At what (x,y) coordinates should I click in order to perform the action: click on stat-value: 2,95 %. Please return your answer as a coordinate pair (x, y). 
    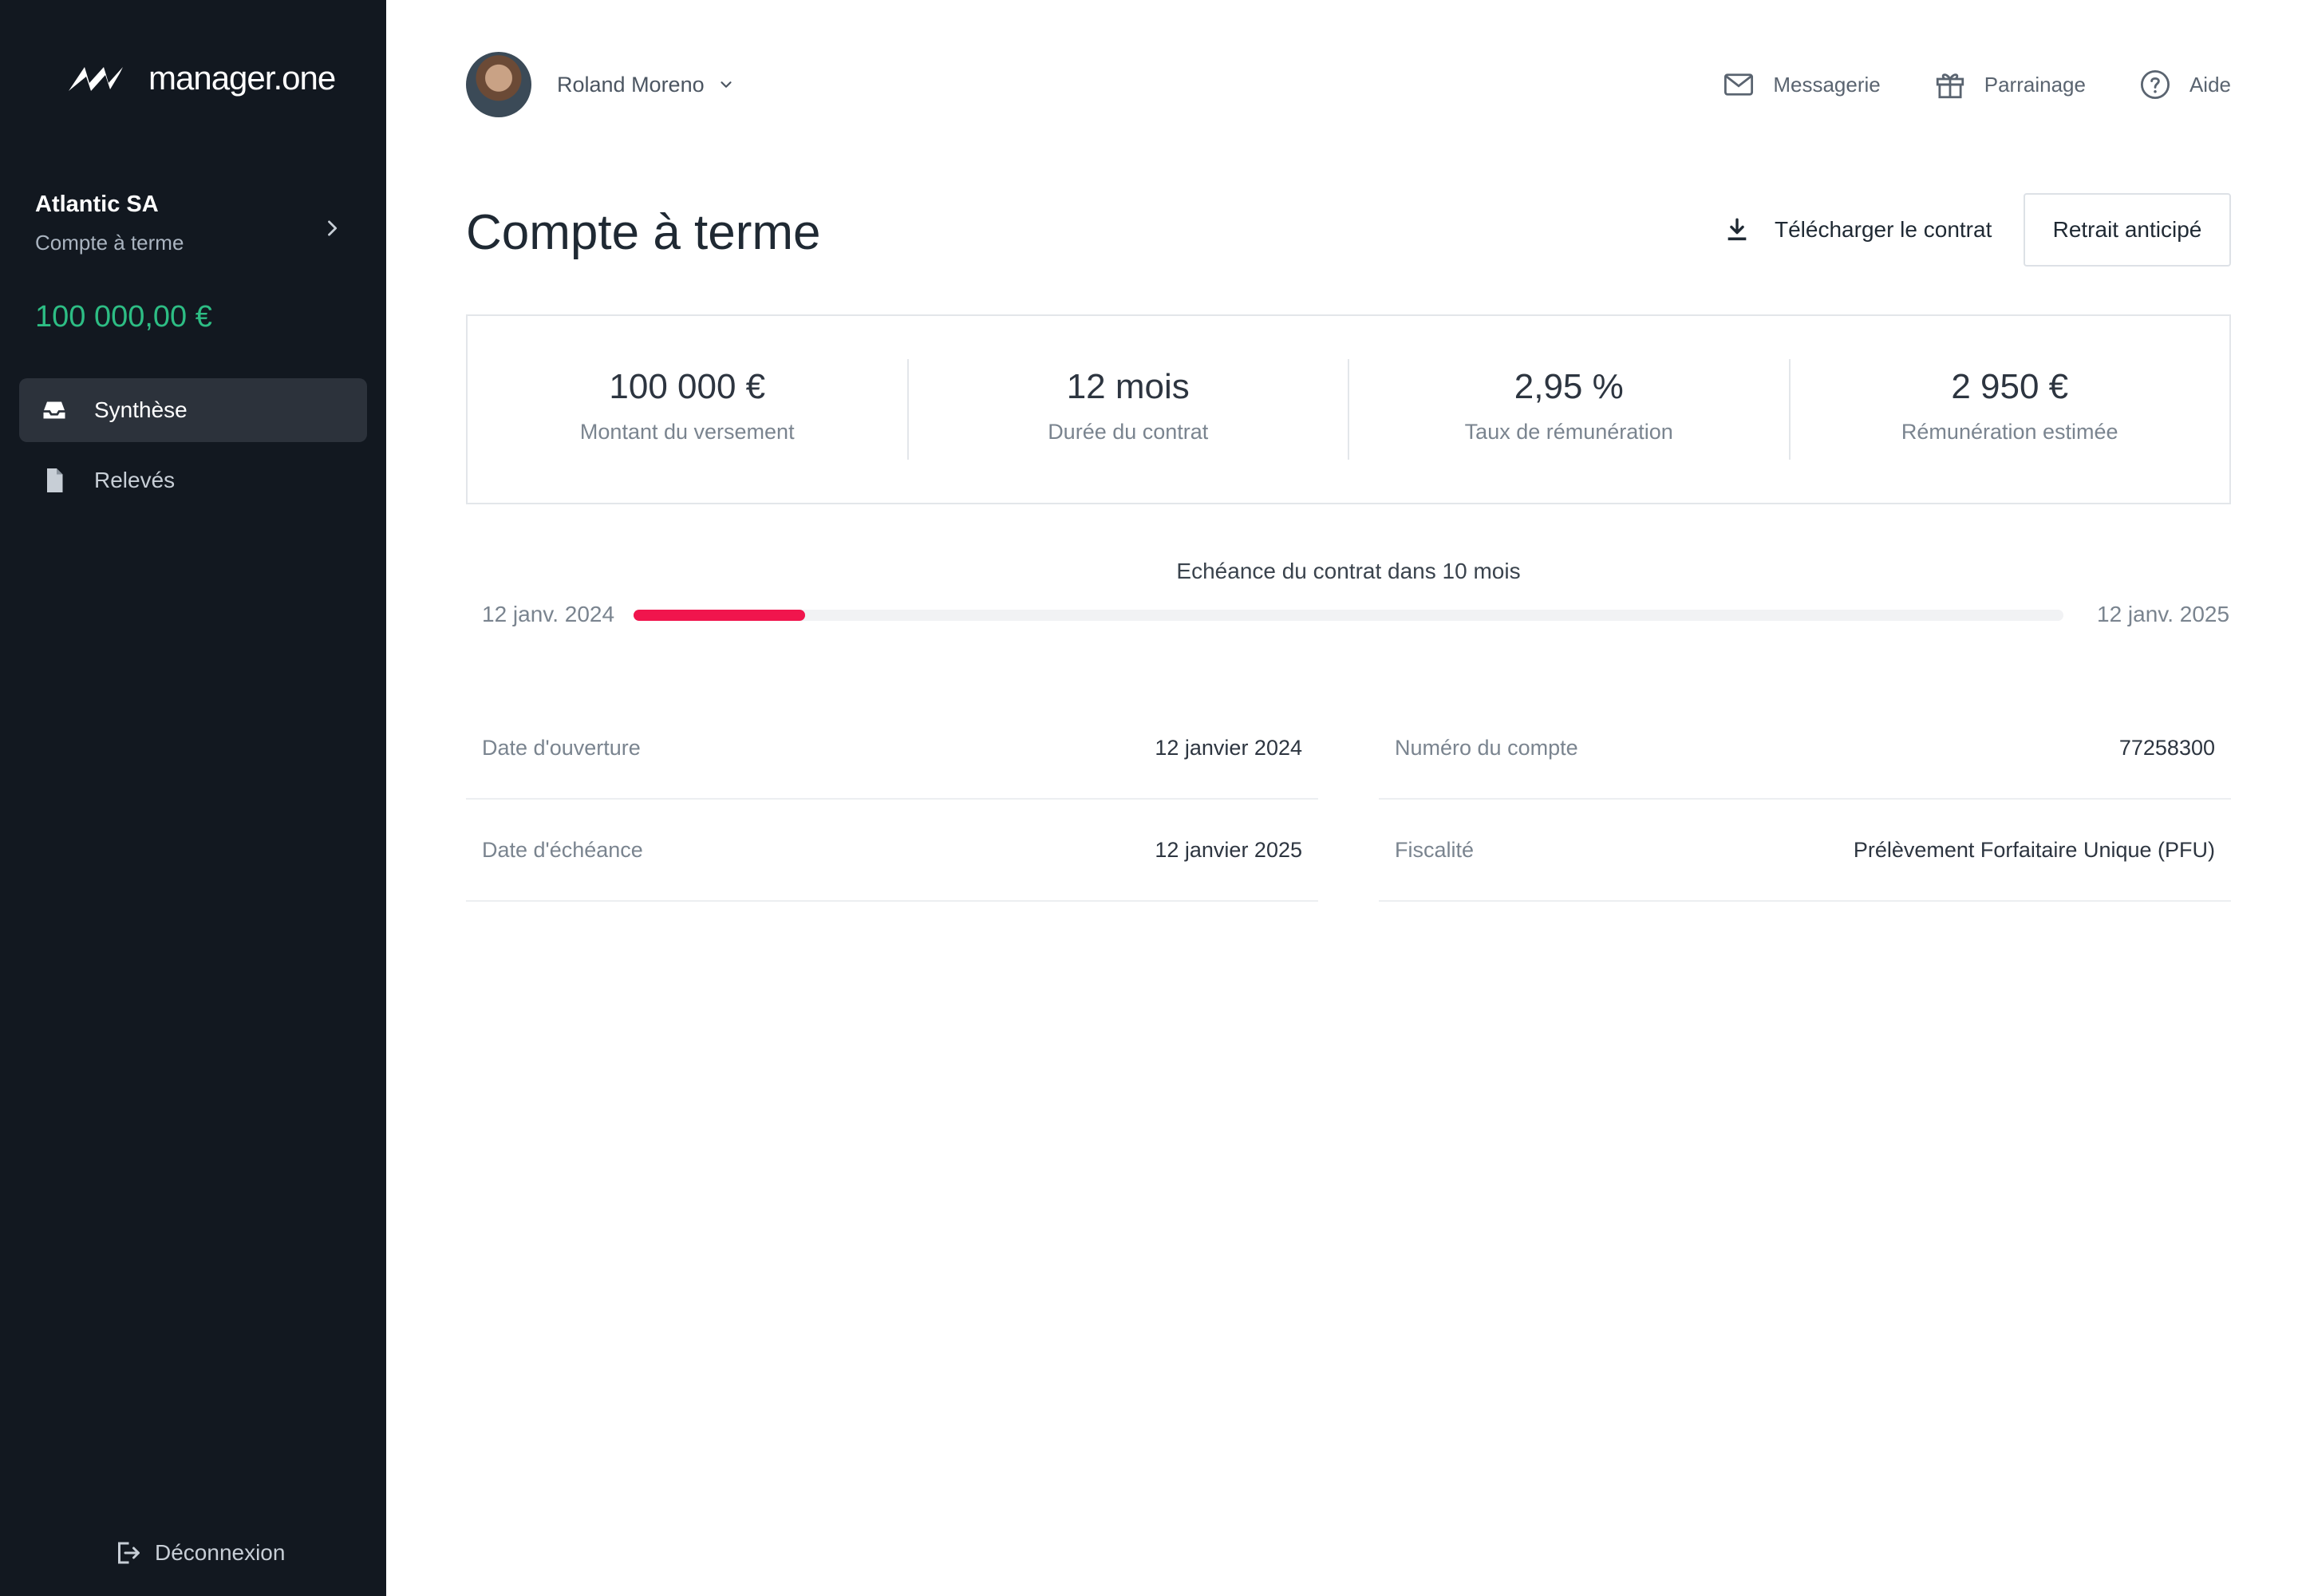
    Looking at the image, I should click on (1569, 386).